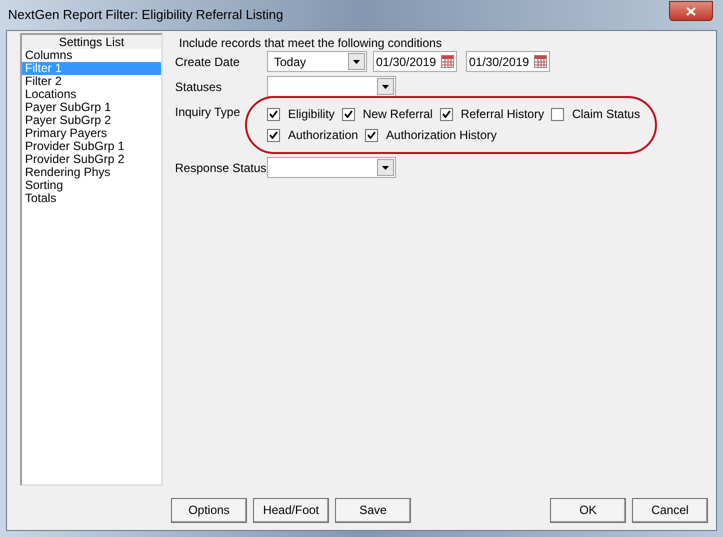  Describe the element at coordinates (146, 15) in the screenshot. I see `window-title: NextGen Report Filter: Eligibility Referral Listing` at that location.